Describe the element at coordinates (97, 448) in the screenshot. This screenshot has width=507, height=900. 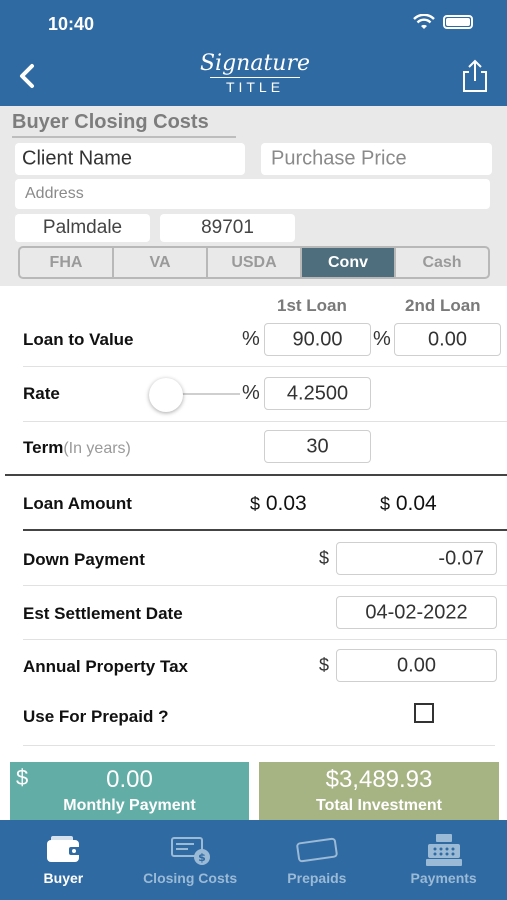
I see `term-sub-label: (In years)` at that location.